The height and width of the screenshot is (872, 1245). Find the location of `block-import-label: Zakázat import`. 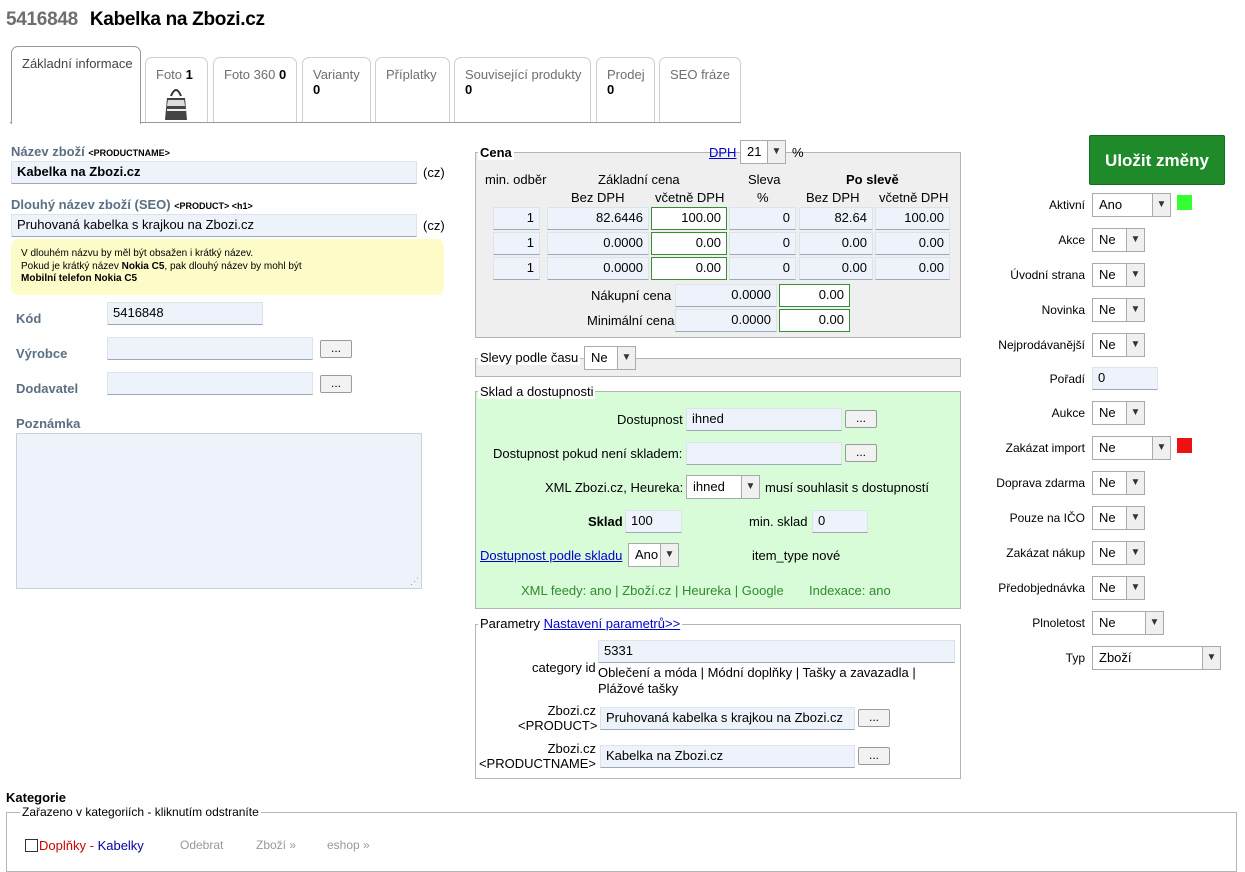

block-import-label: Zakázat import is located at coordinates (1045, 448).